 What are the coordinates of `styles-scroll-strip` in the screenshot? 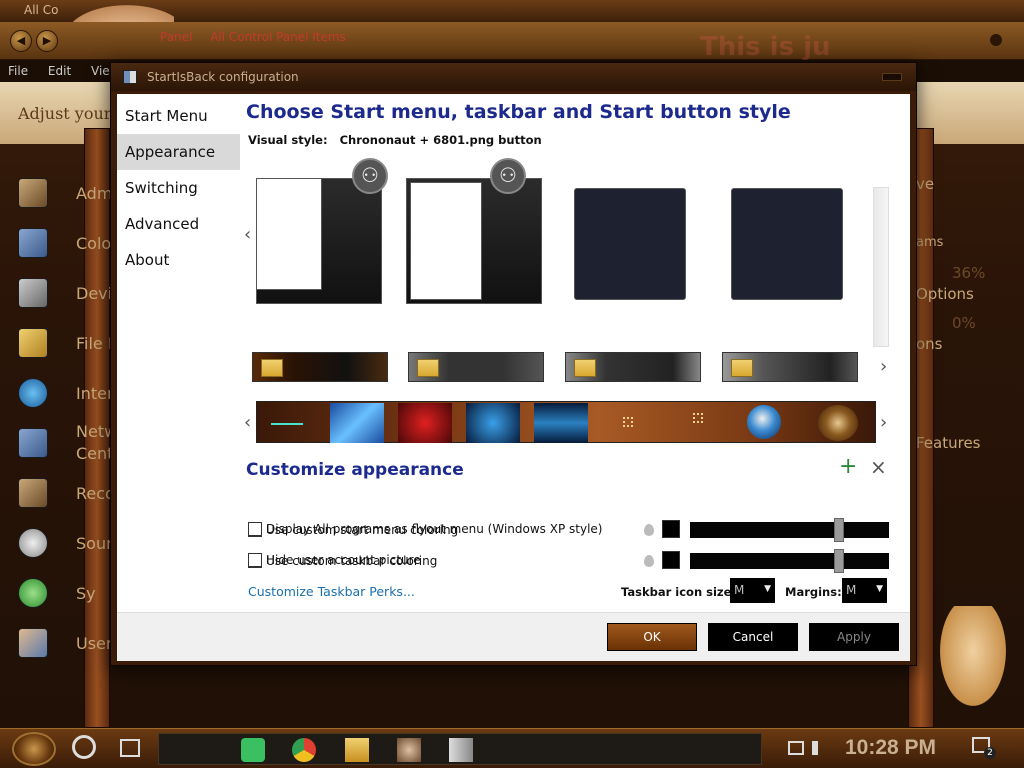 It's located at (881, 267).